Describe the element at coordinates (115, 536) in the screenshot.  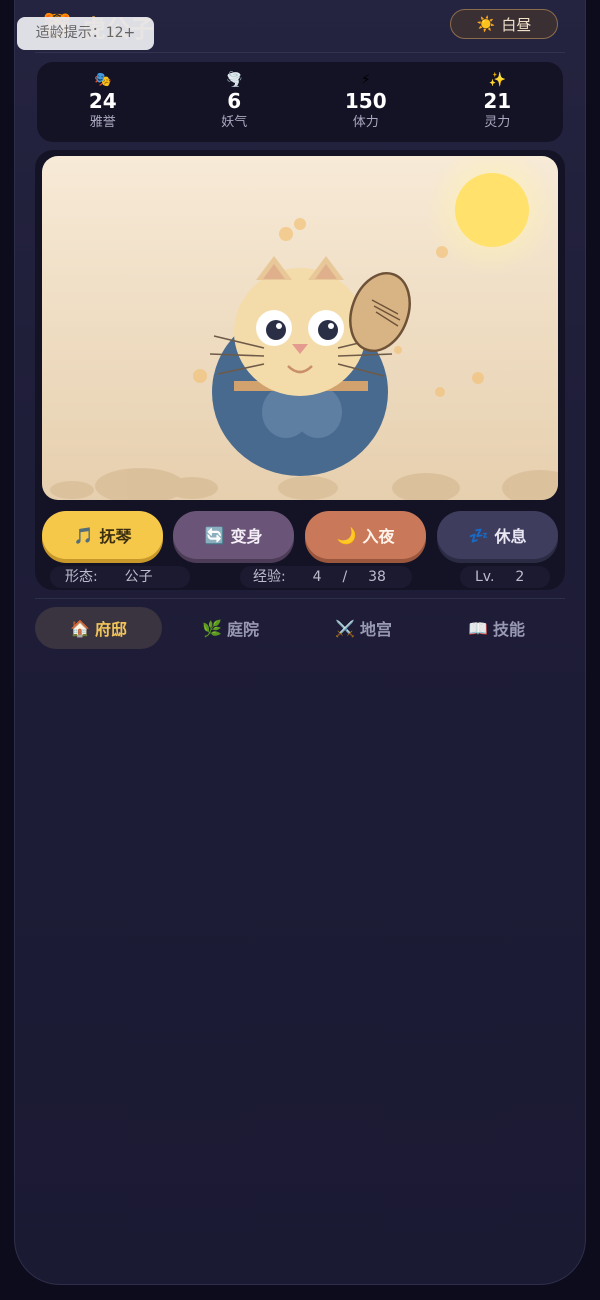
I see `action-label: 抚琴` at that location.